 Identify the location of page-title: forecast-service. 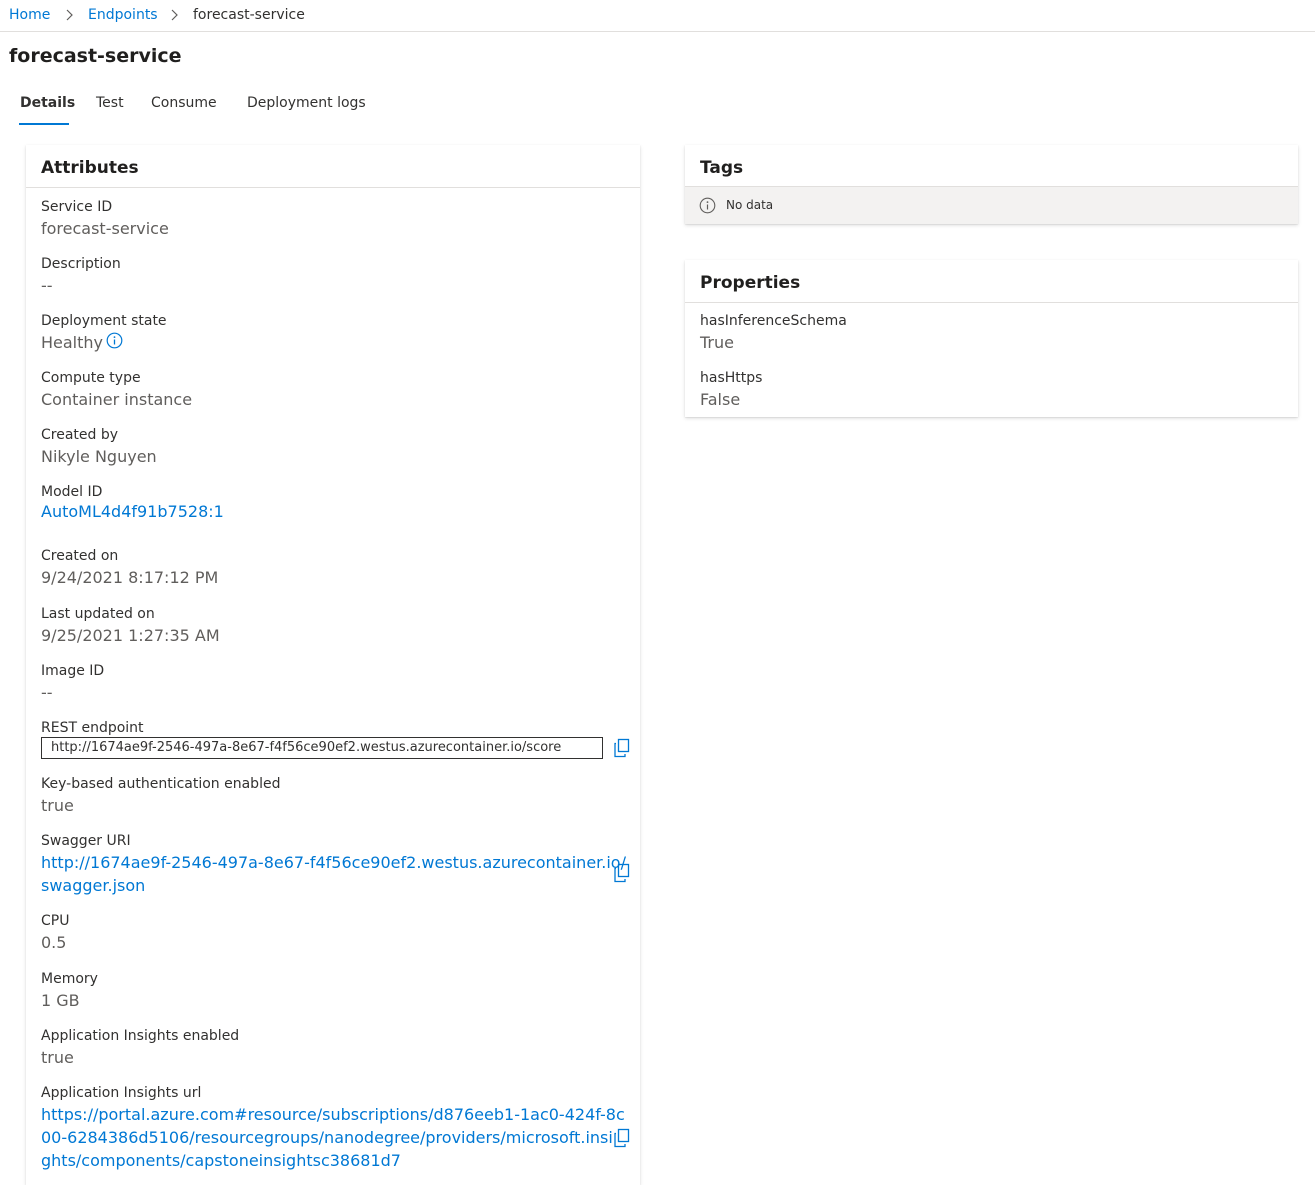
(95, 56).